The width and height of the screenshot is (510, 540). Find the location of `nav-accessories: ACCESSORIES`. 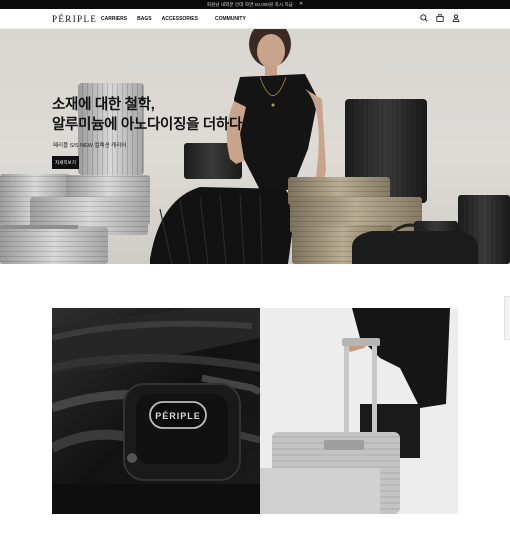

nav-accessories: ACCESSORIES is located at coordinates (180, 19).